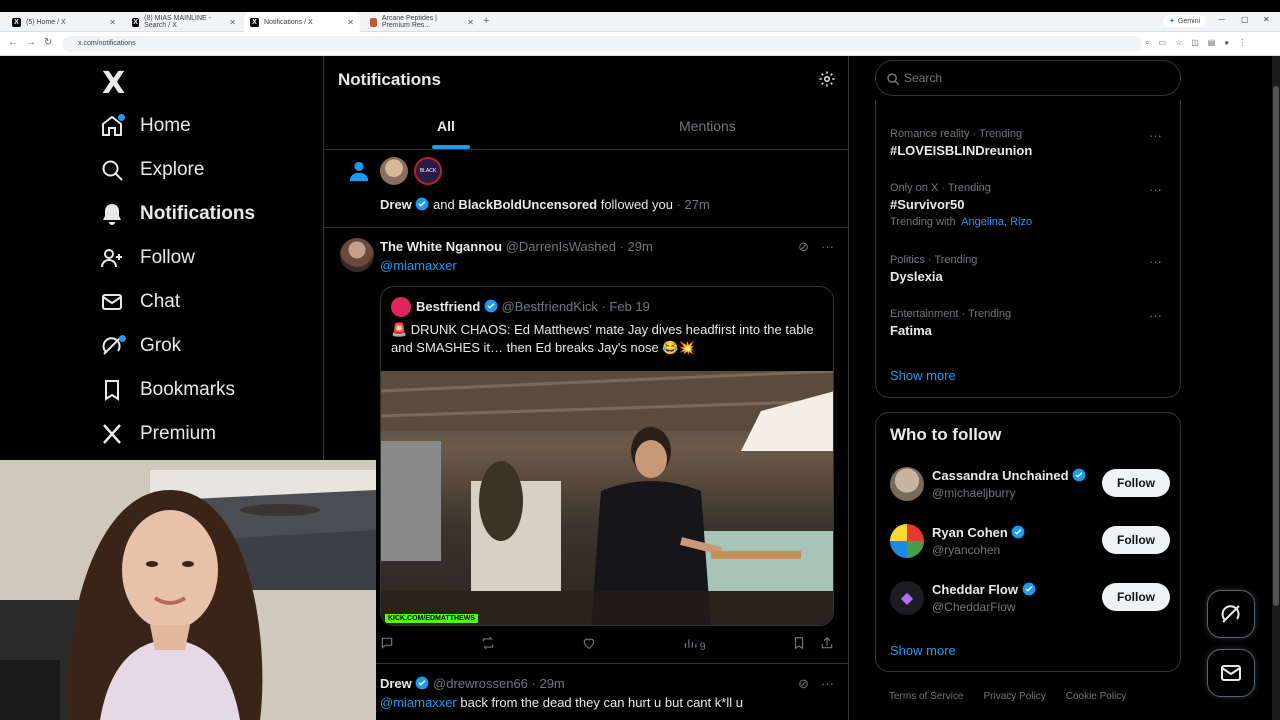 The image size is (1280, 720). Describe the element at coordinates (177, 214) in the screenshot. I see `nav-item-notifications: Notifications` at that location.